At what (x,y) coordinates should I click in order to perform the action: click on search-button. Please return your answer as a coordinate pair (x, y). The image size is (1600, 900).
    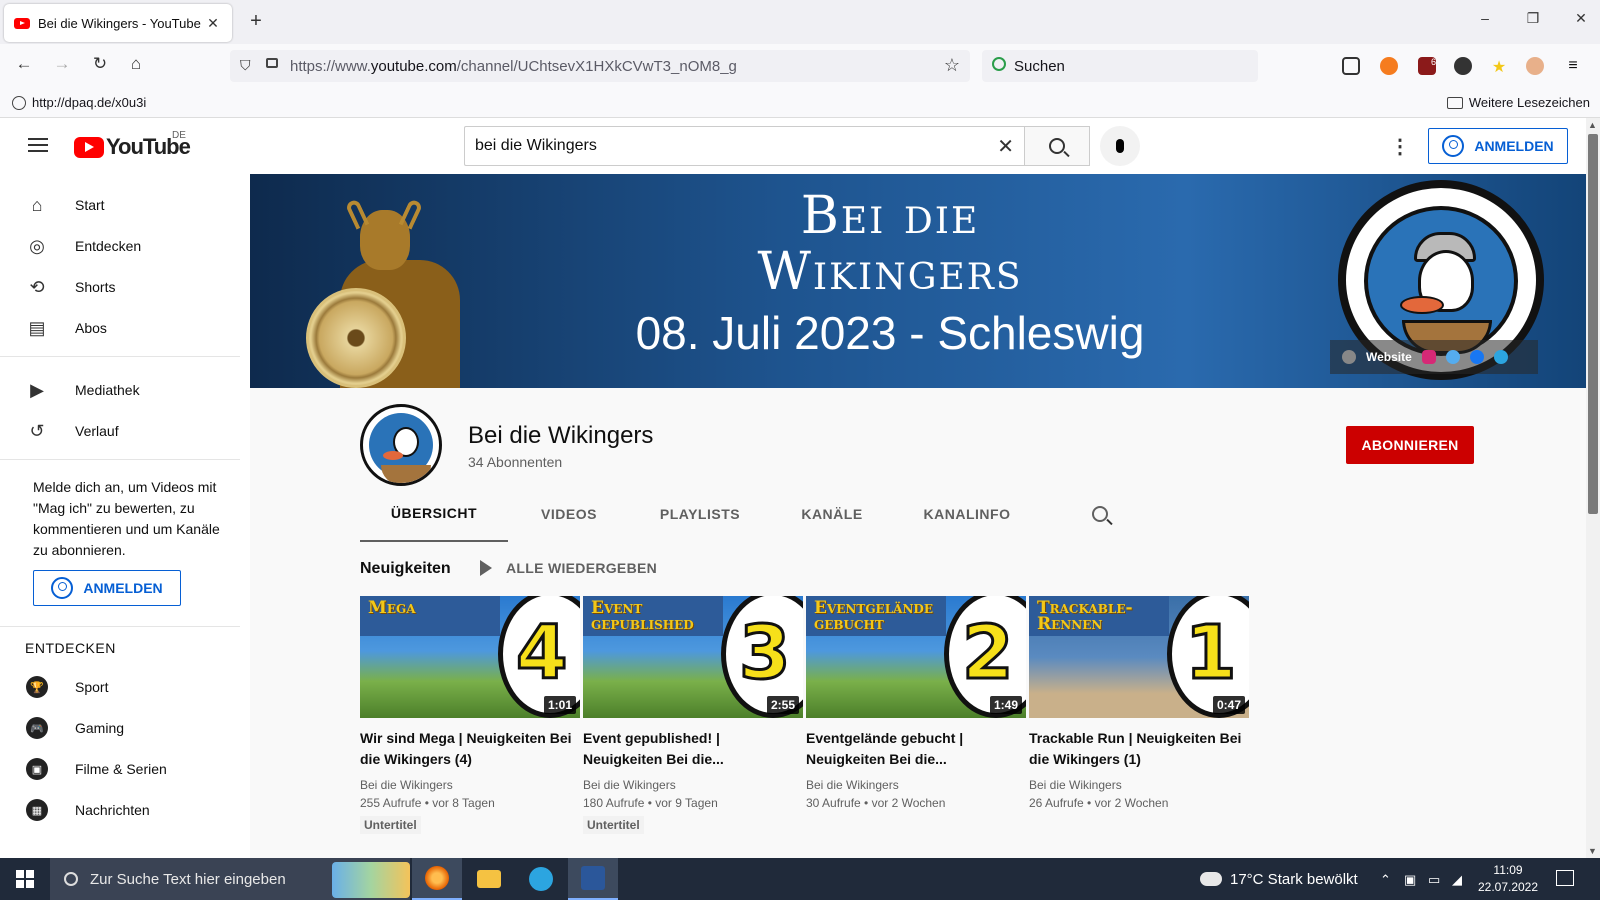
    Looking at the image, I should click on (1057, 146).